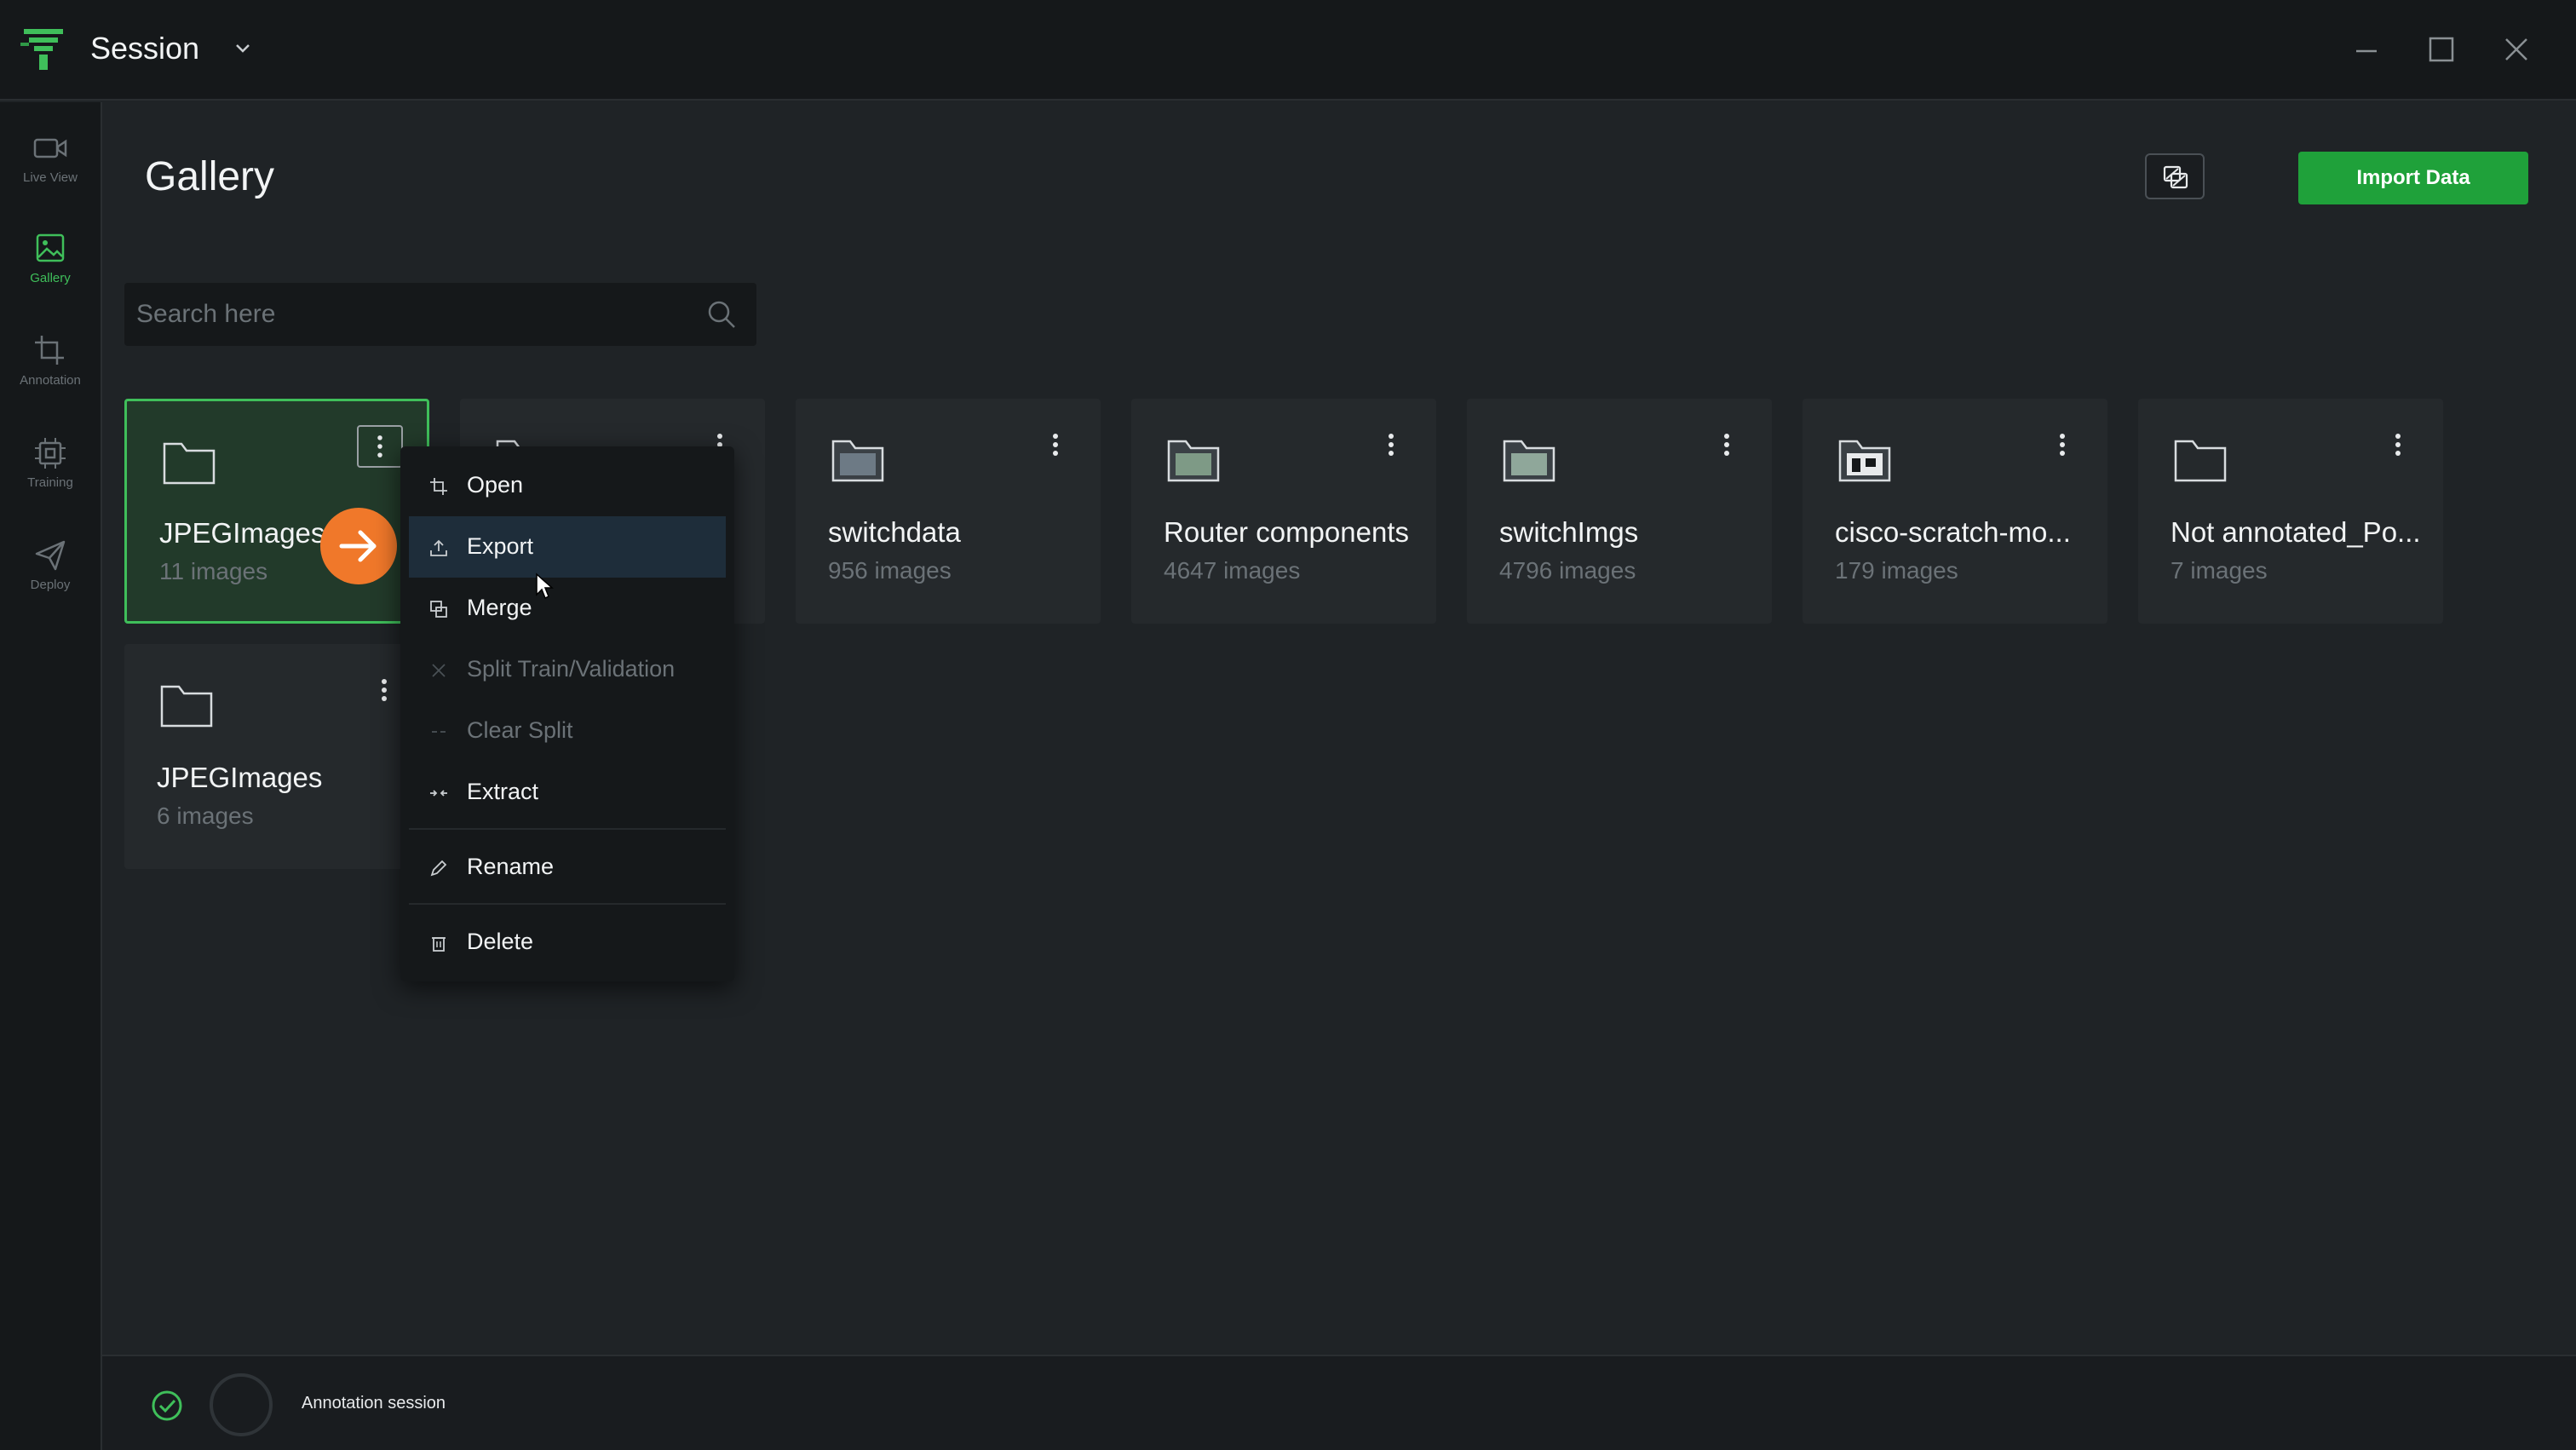  What do you see at coordinates (240, 777) in the screenshot?
I see `dataset-name: JPEGImages` at bounding box center [240, 777].